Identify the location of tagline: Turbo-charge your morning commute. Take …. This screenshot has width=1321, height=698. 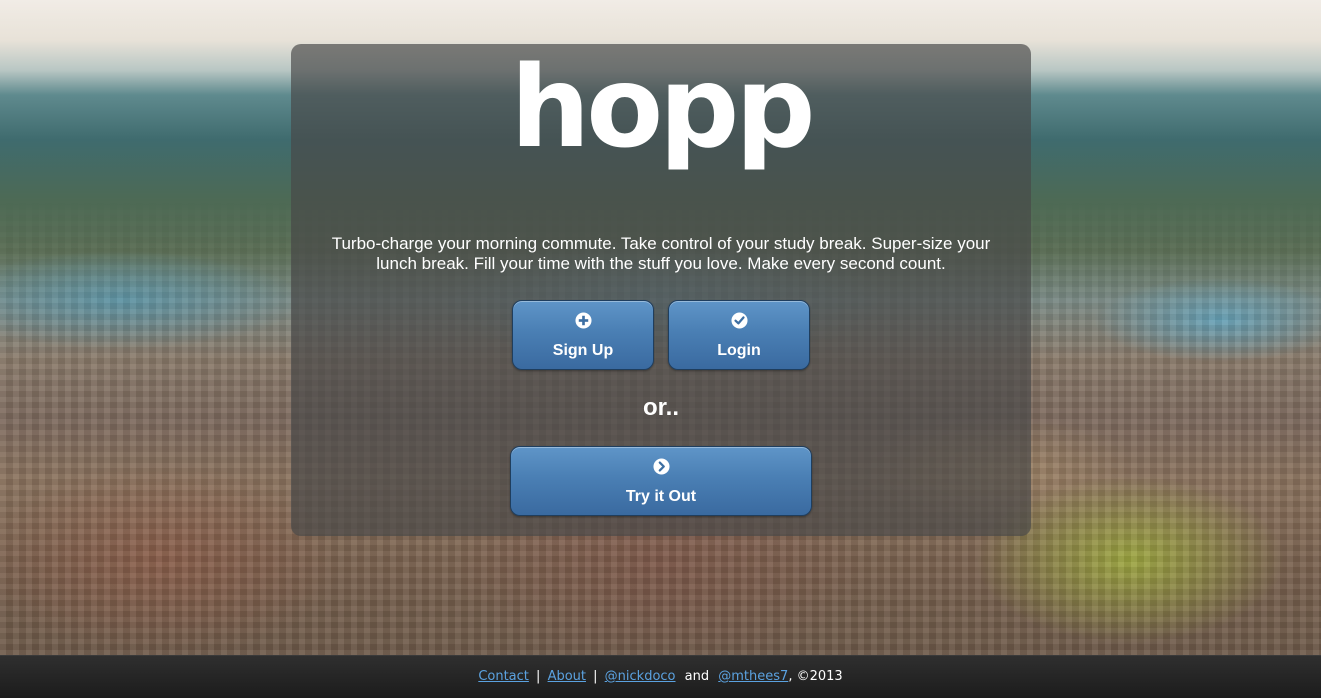
(661, 254).